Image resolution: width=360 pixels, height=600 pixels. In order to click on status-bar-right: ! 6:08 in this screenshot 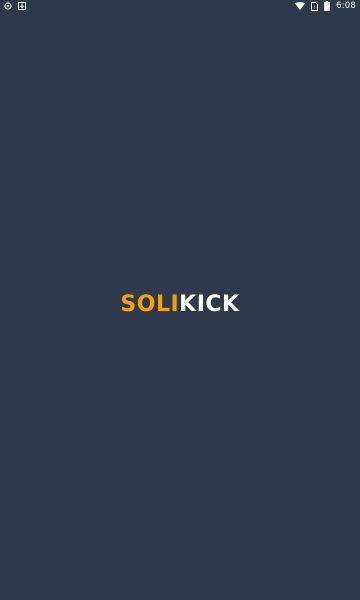, I will do `click(327, 6)`.